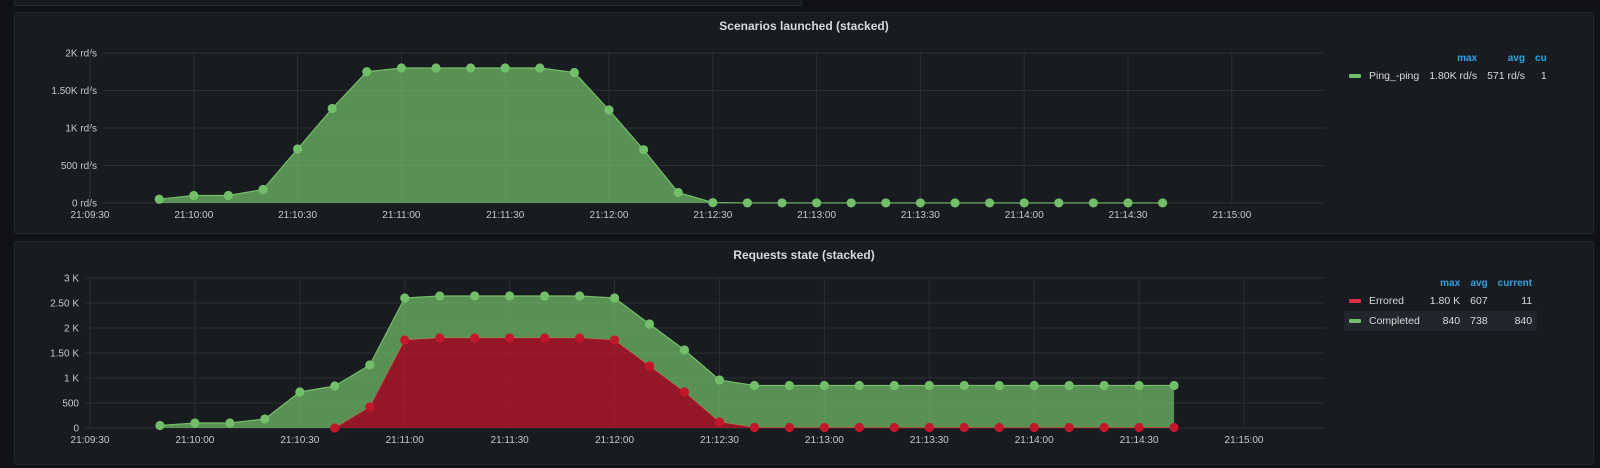  What do you see at coordinates (1515, 283) in the screenshot?
I see `legend-header-current: current` at bounding box center [1515, 283].